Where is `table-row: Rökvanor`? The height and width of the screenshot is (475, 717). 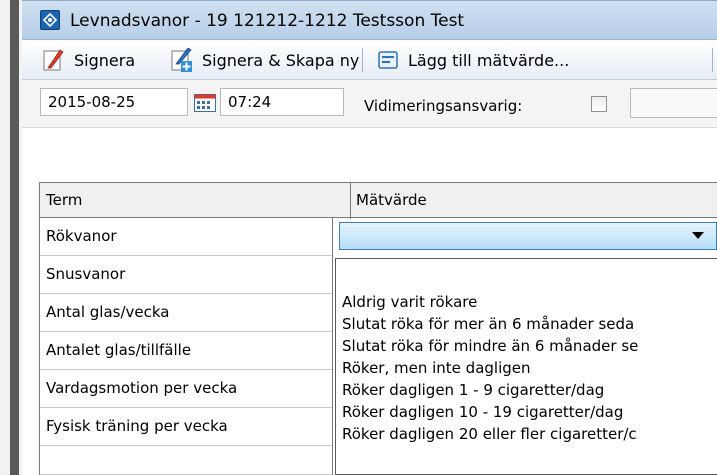
table-row: Rökvanor is located at coordinates (186, 237).